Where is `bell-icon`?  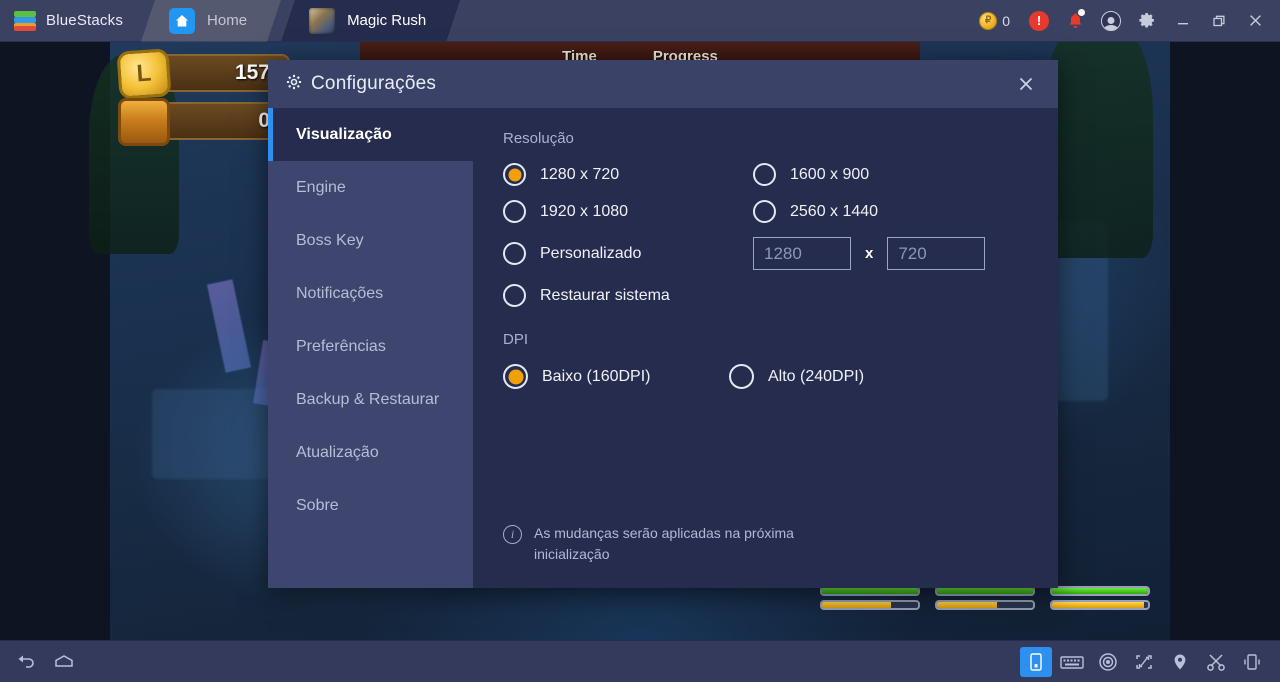
bell-icon is located at coordinates (1075, 21).